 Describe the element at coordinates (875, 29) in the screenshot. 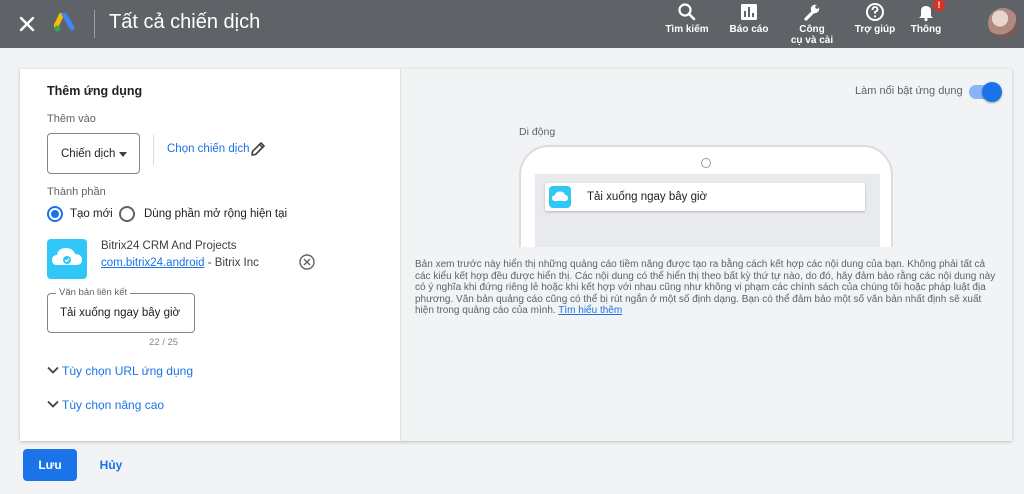

I see `nav-help-label: Trợ giúp` at that location.